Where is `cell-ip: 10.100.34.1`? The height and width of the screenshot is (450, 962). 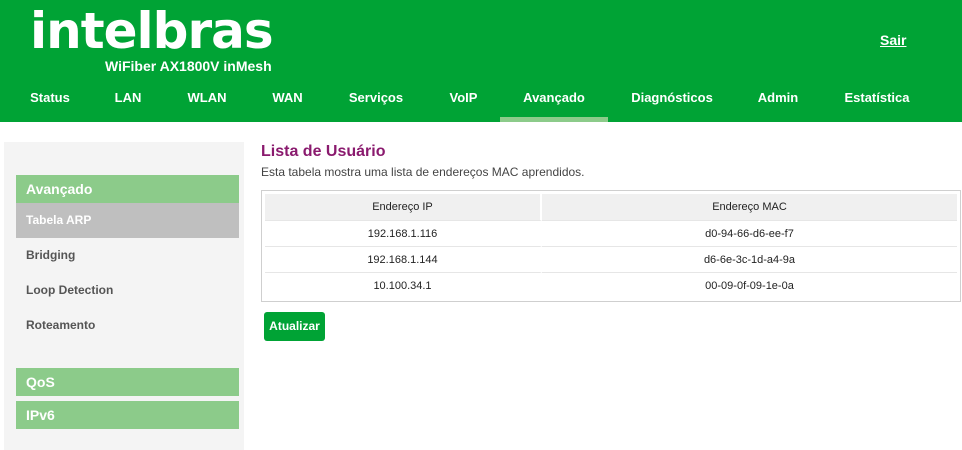 cell-ip: 10.100.34.1 is located at coordinates (403, 285).